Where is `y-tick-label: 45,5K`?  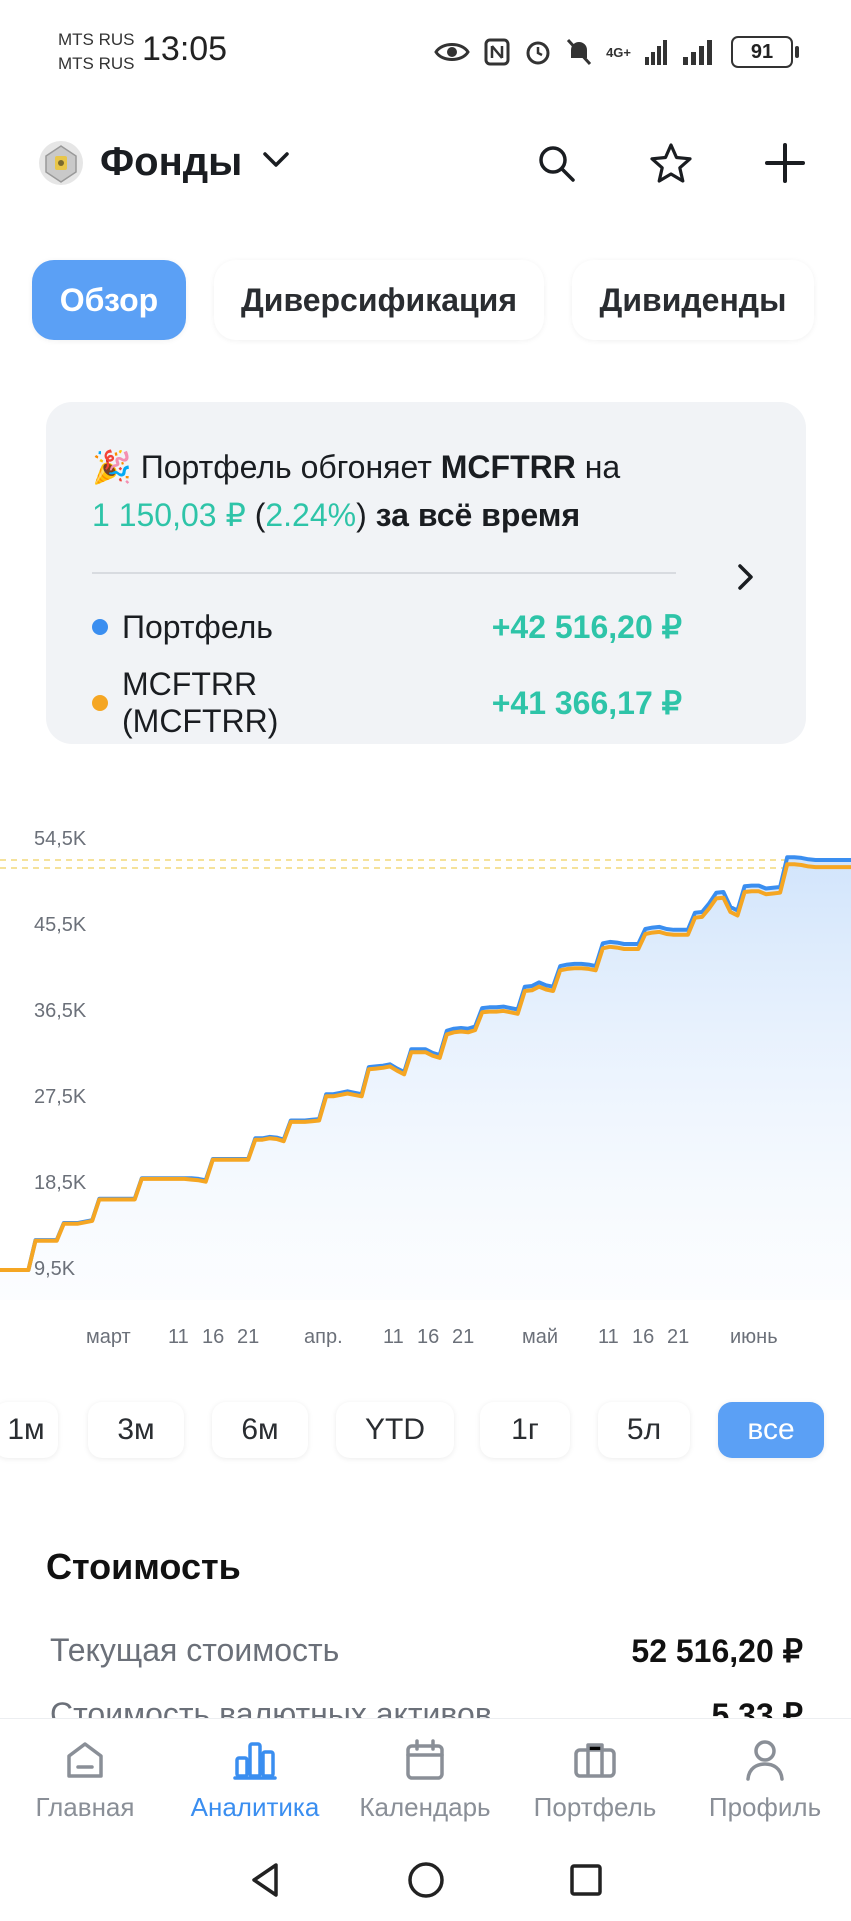
y-tick-label: 45,5K is located at coordinates (60, 925).